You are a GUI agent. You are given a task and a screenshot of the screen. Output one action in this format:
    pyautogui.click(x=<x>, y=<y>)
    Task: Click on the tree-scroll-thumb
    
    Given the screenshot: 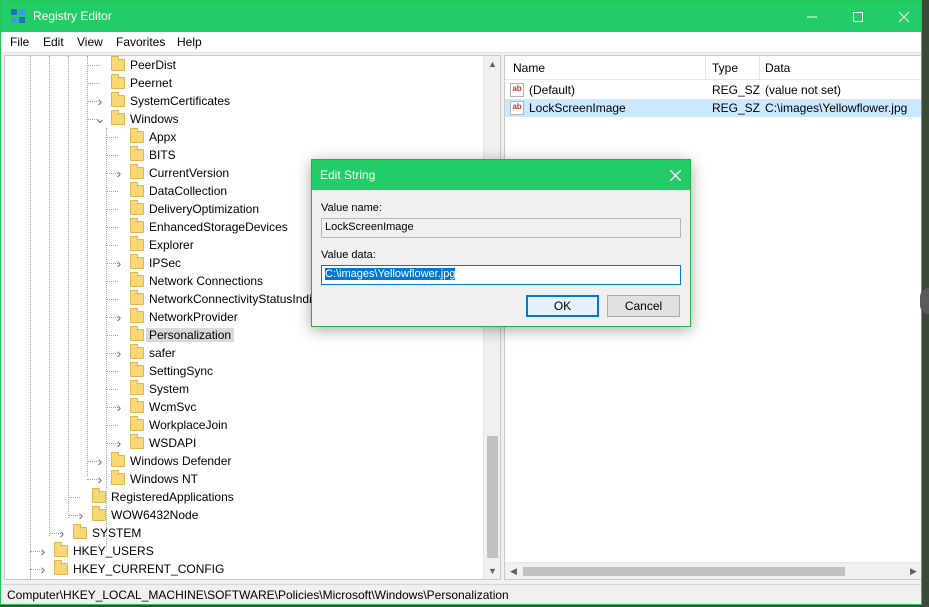 What is the action you would take?
    pyautogui.click(x=492, y=497)
    